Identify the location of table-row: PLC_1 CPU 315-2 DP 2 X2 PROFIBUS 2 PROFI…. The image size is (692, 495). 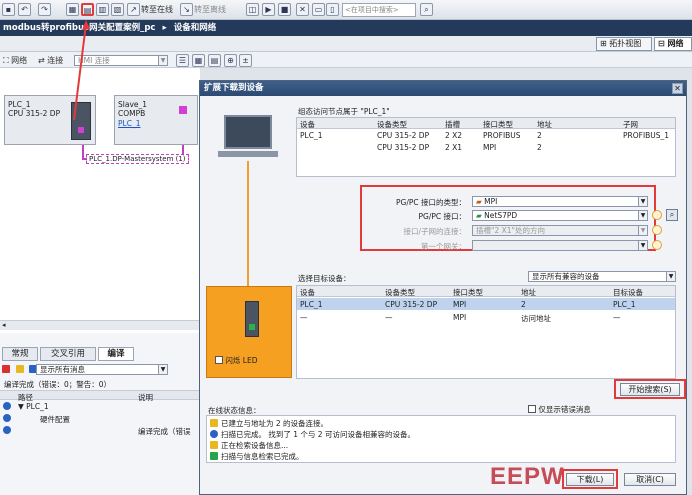
(486, 135).